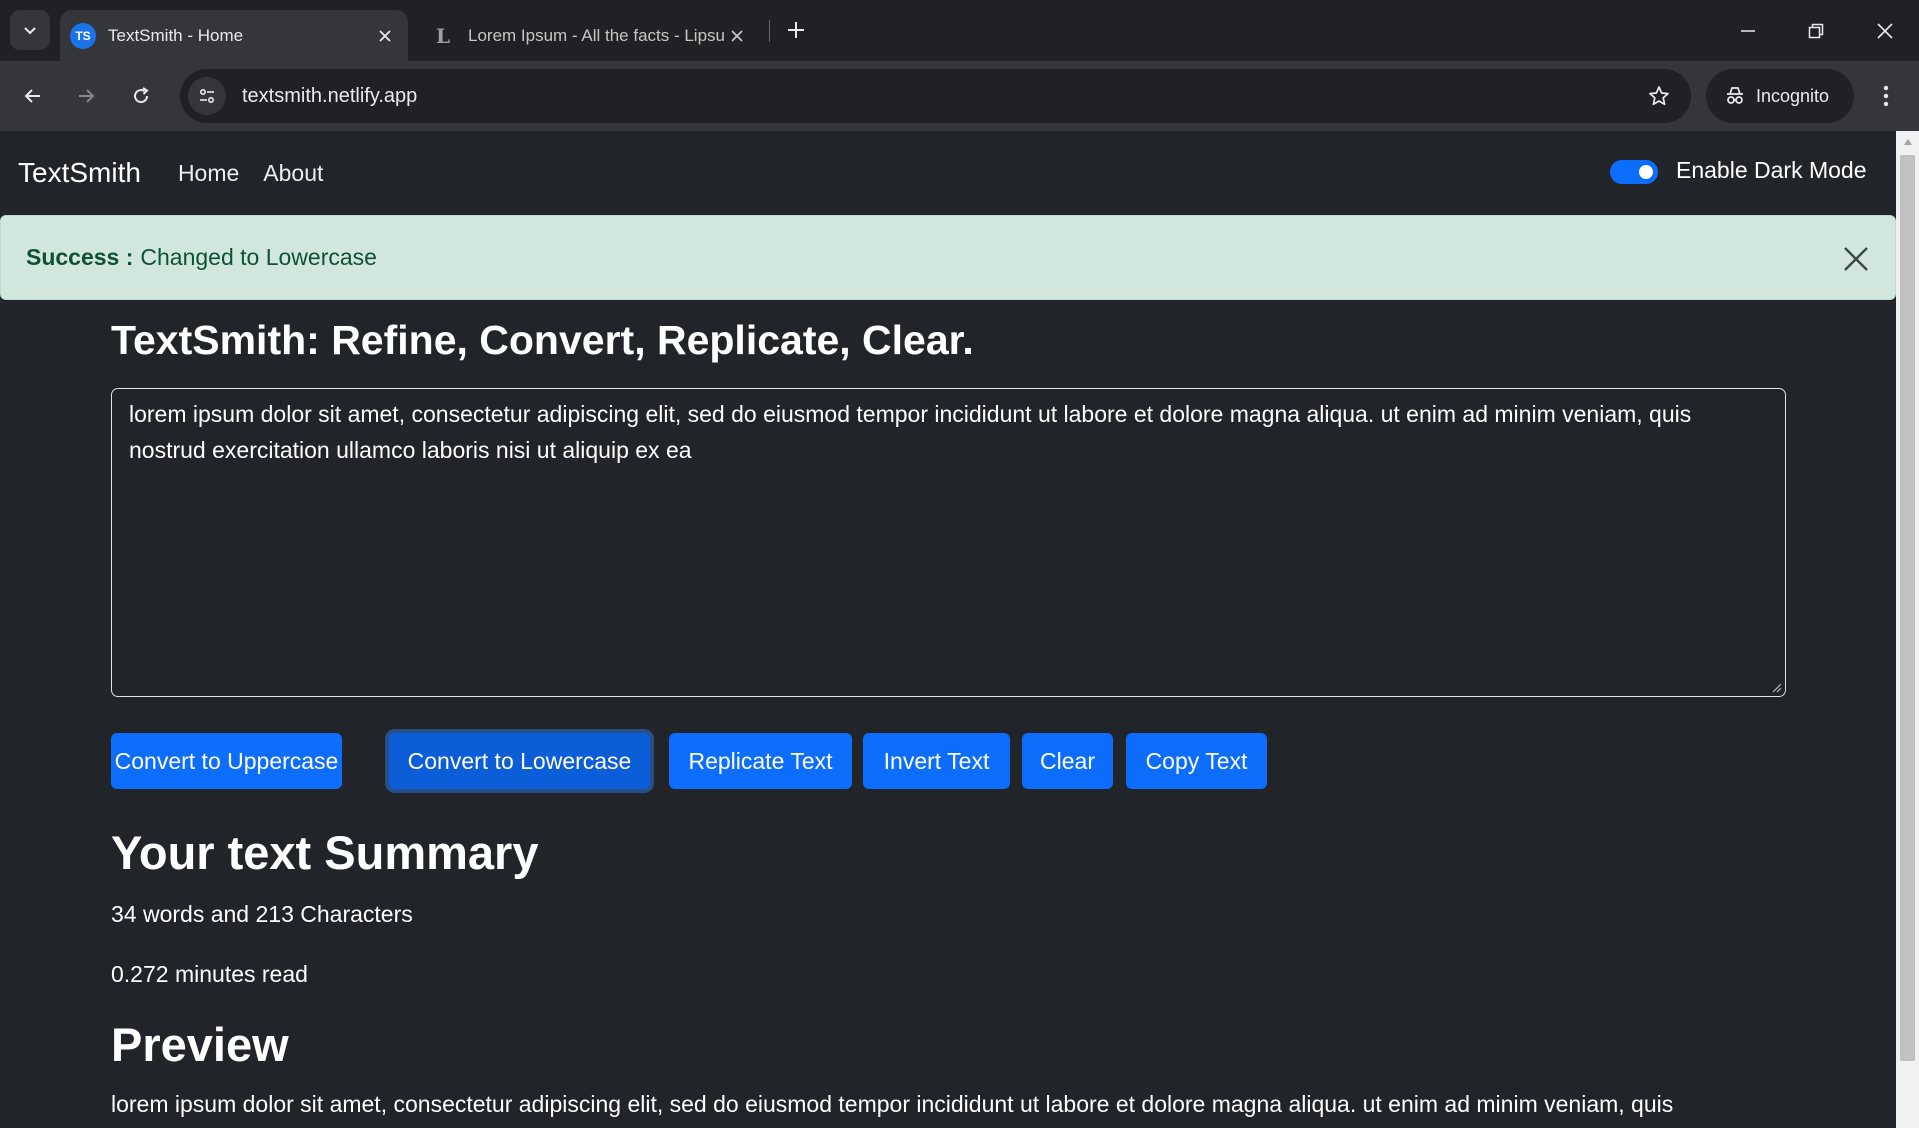  I want to click on site-info-button, so click(207, 96).